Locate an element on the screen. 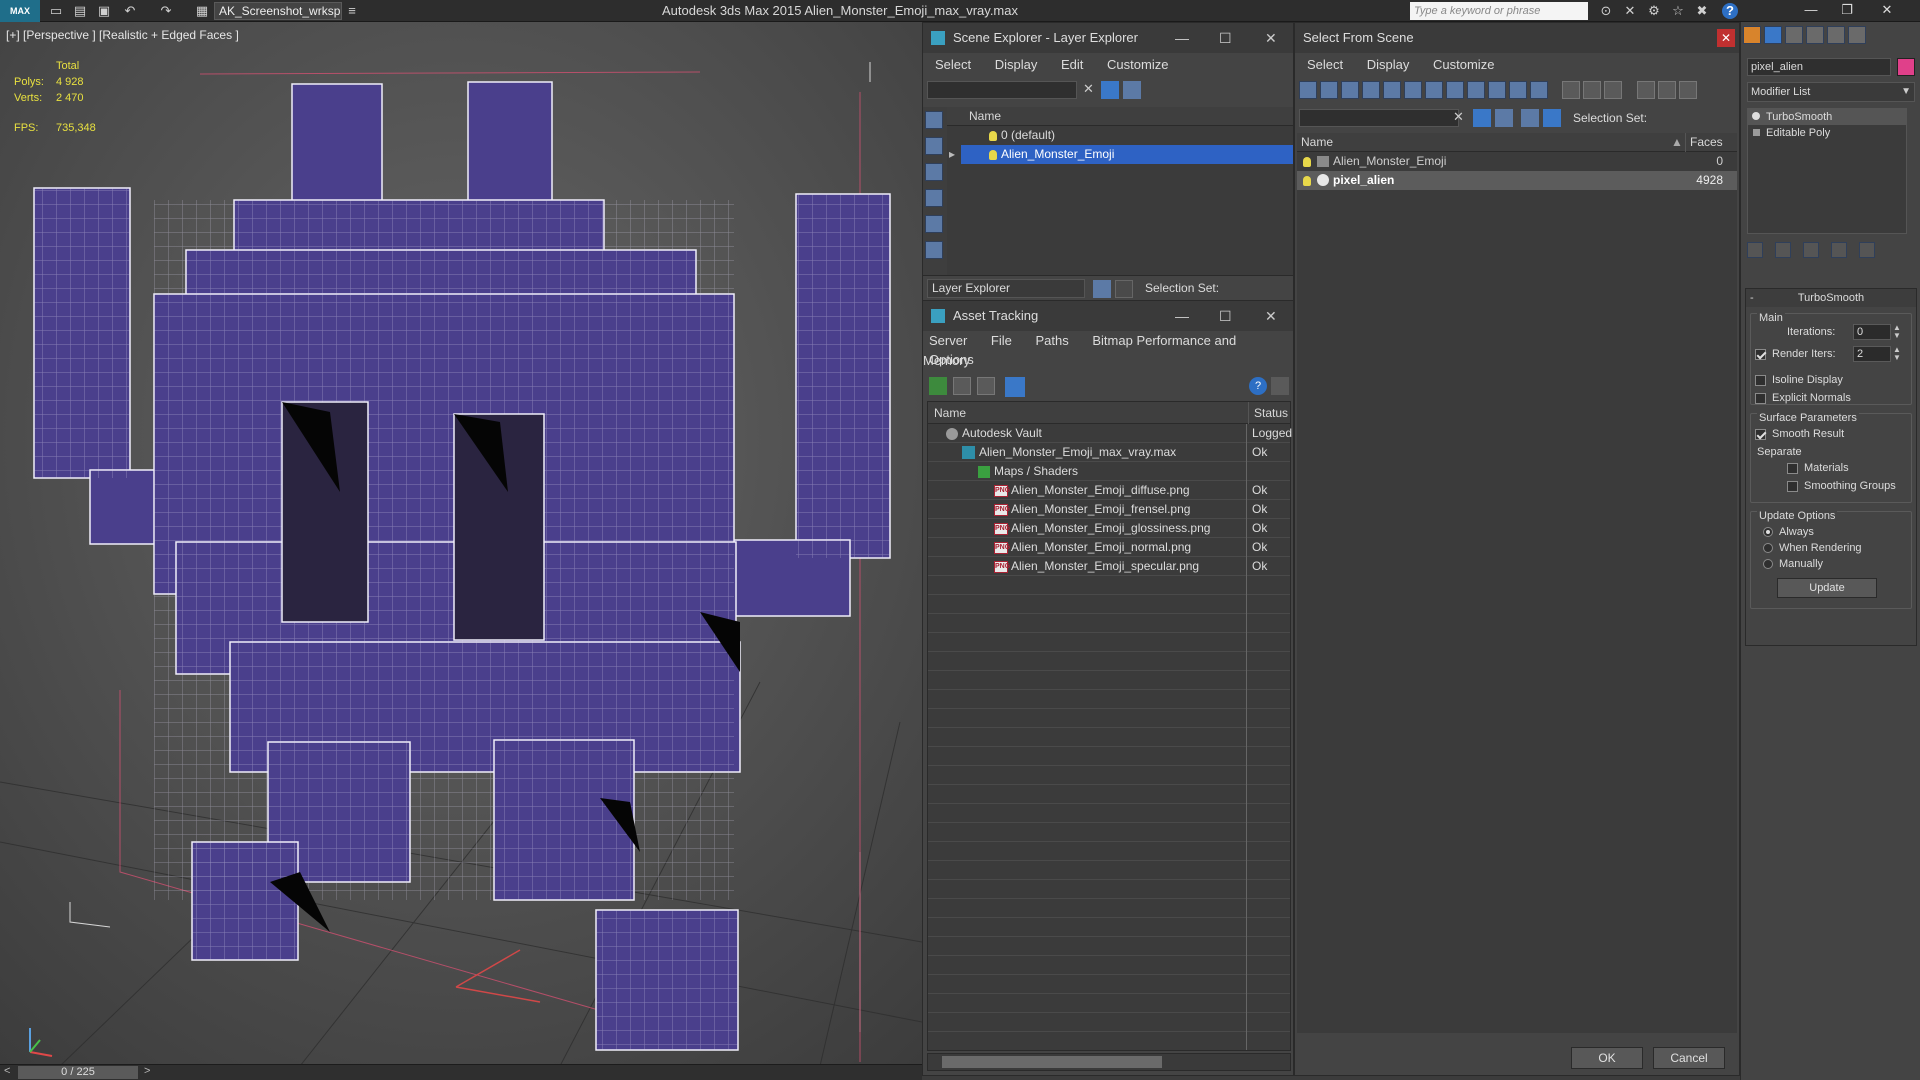  turbosmooth-rollout-header: - TurboSmooth is located at coordinates (1831, 298).